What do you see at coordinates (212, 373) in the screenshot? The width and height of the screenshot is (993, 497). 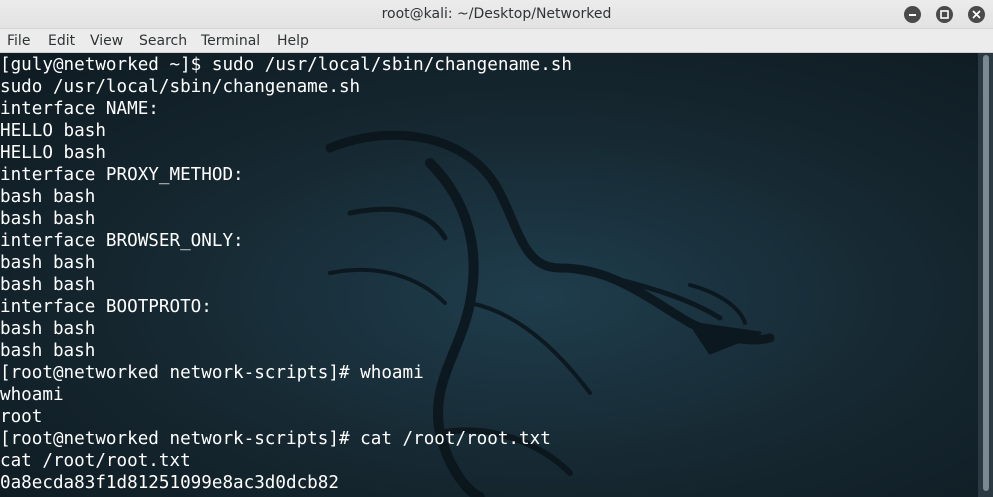 I see `terminal-line: [root@networked network-scripts]# whoami` at bounding box center [212, 373].